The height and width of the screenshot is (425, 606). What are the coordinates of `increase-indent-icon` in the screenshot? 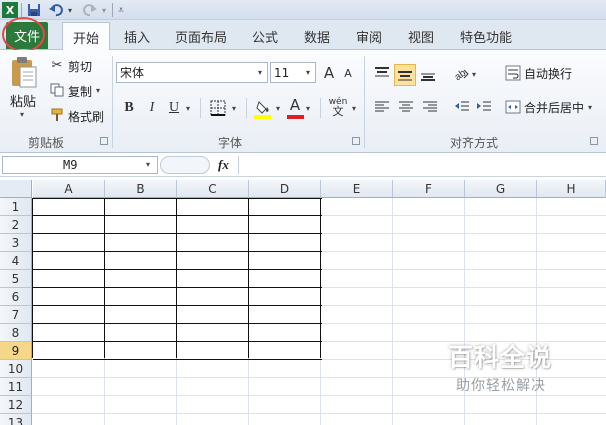 It's located at (484, 107).